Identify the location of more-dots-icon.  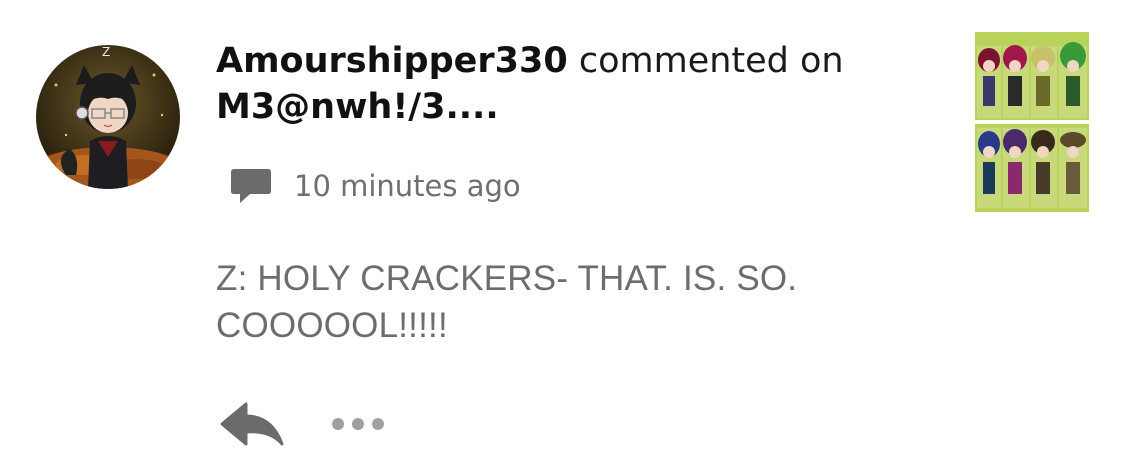
(358, 424).